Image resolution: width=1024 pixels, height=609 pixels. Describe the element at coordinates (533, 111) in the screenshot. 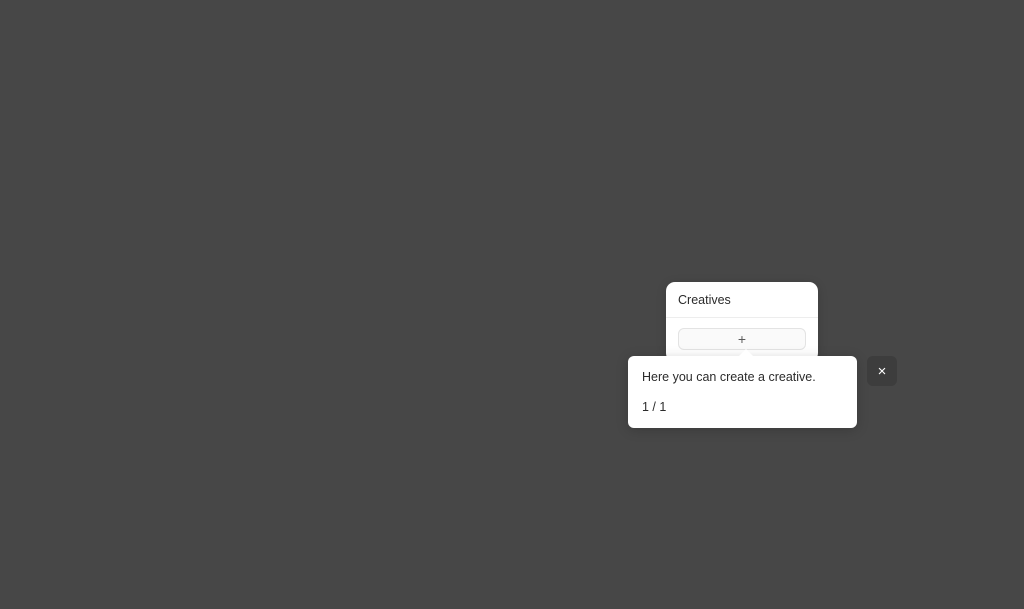

I see `campaign-name-input` at that location.